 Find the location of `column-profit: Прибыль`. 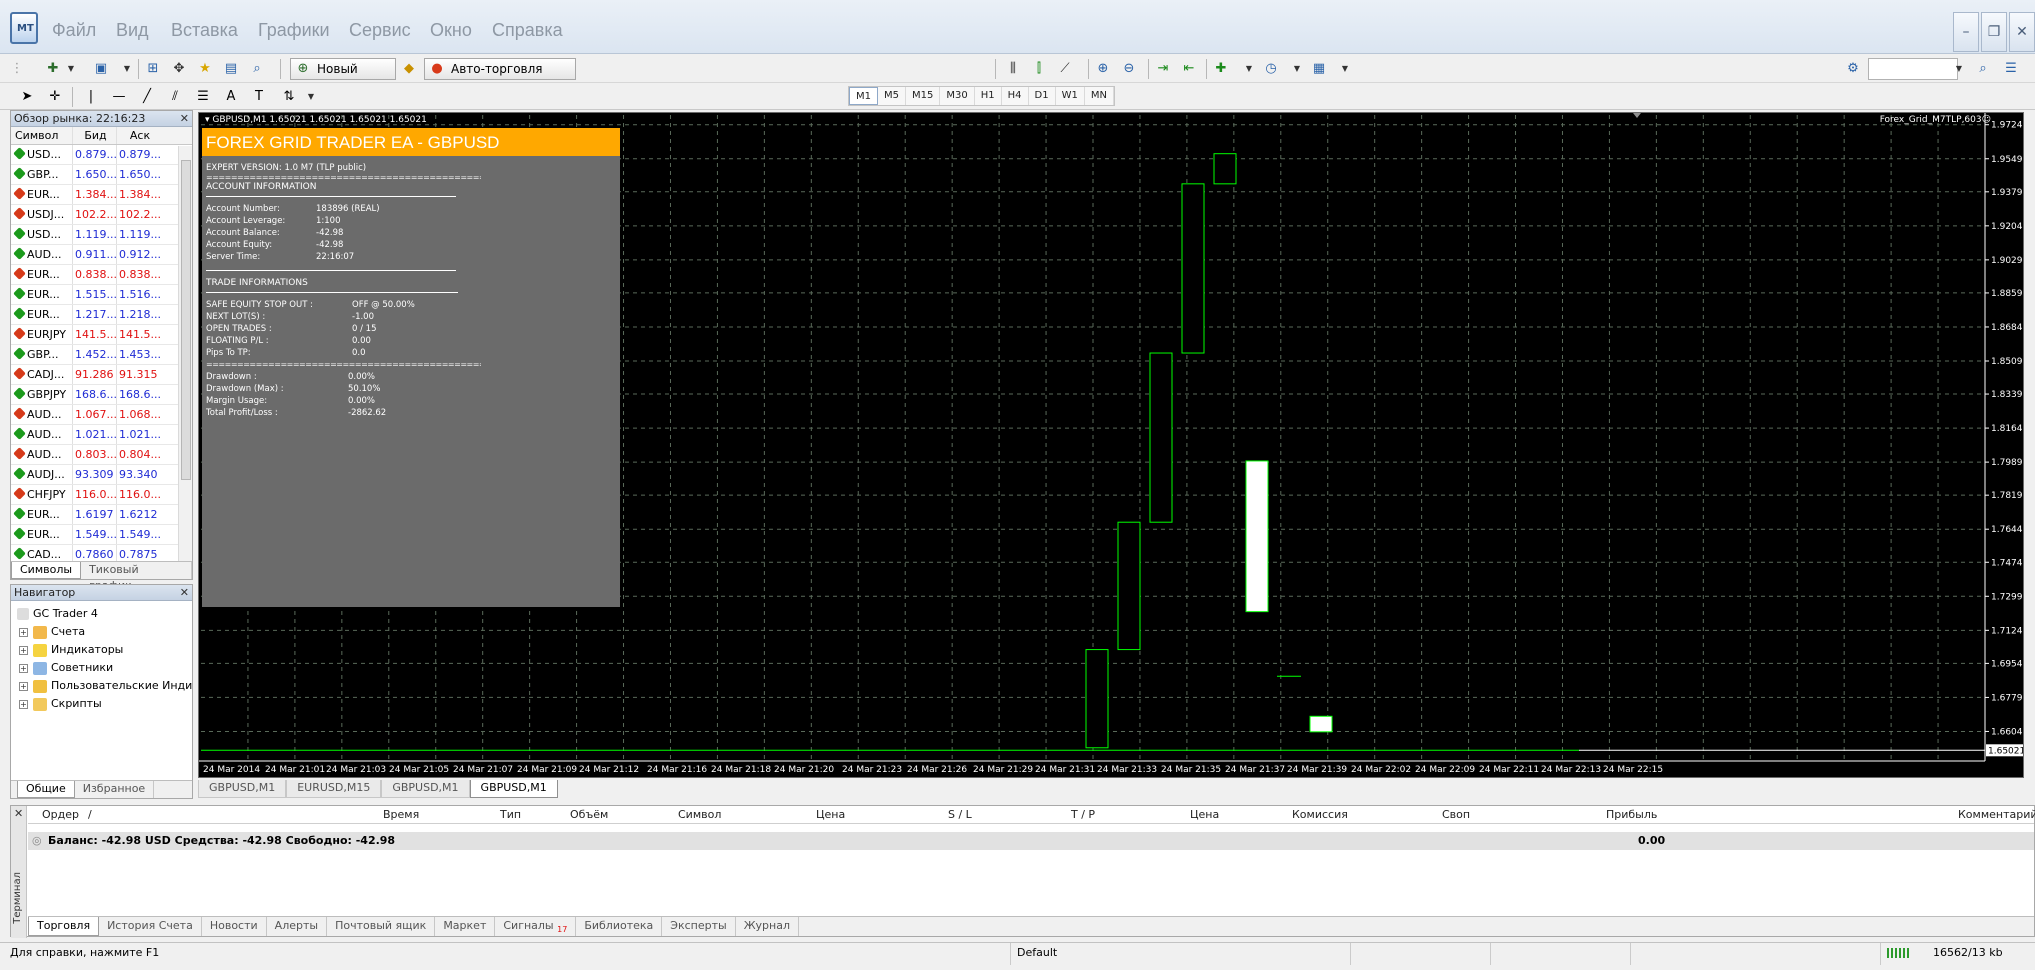

column-profit: Прибыль is located at coordinates (1631, 814).